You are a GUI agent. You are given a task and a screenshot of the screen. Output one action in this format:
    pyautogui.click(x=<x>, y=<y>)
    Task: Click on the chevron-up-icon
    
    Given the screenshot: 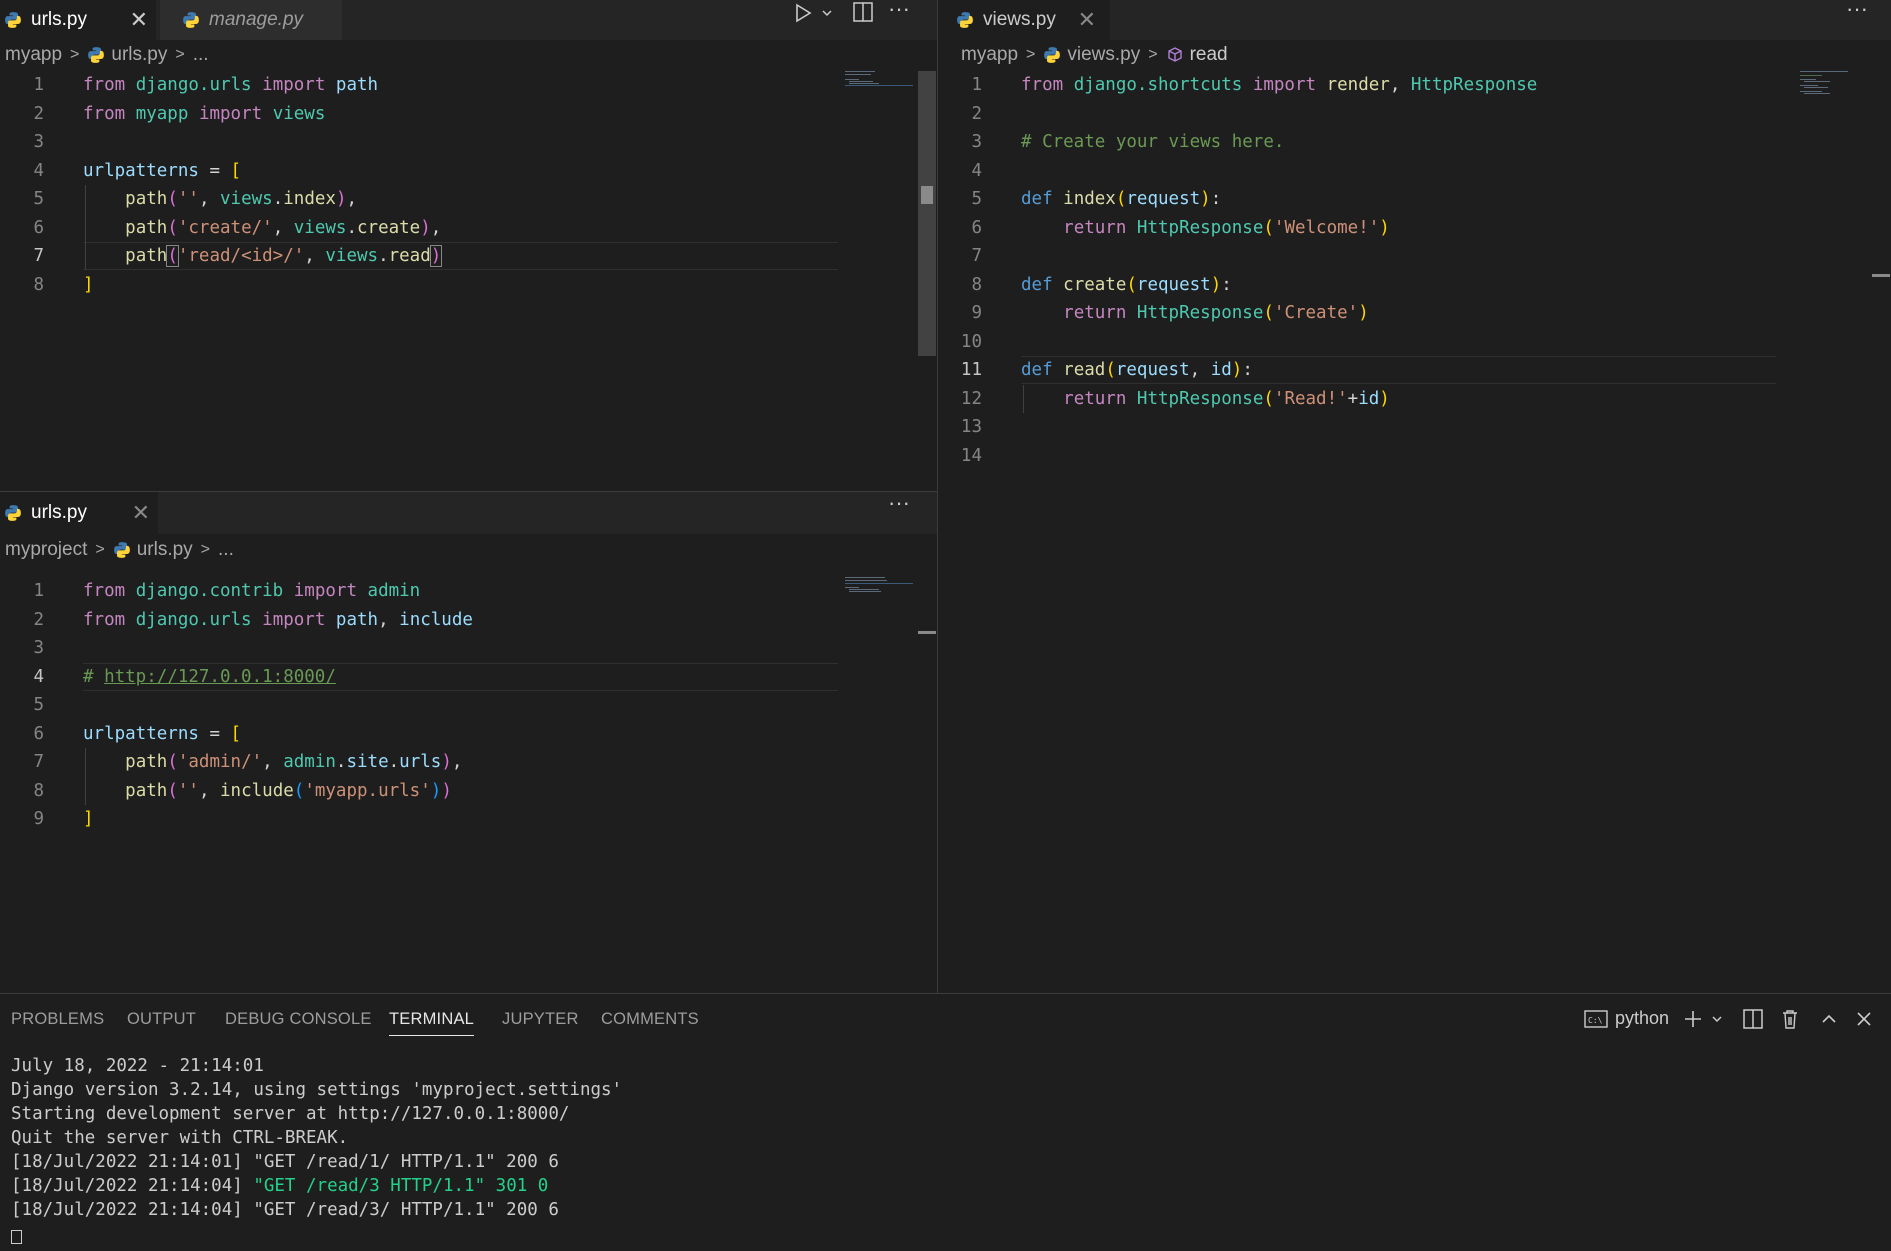 What is the action you would take?
    pyautogui.click(x=1829, y=1019)
    